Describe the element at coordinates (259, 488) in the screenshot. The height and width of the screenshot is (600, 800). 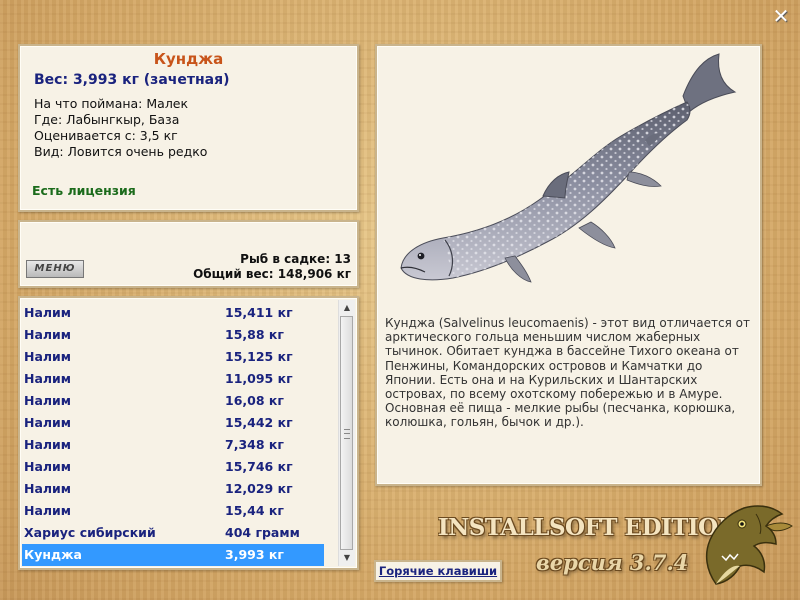
I see `list-item-weight: 12,029 кг` at that location.